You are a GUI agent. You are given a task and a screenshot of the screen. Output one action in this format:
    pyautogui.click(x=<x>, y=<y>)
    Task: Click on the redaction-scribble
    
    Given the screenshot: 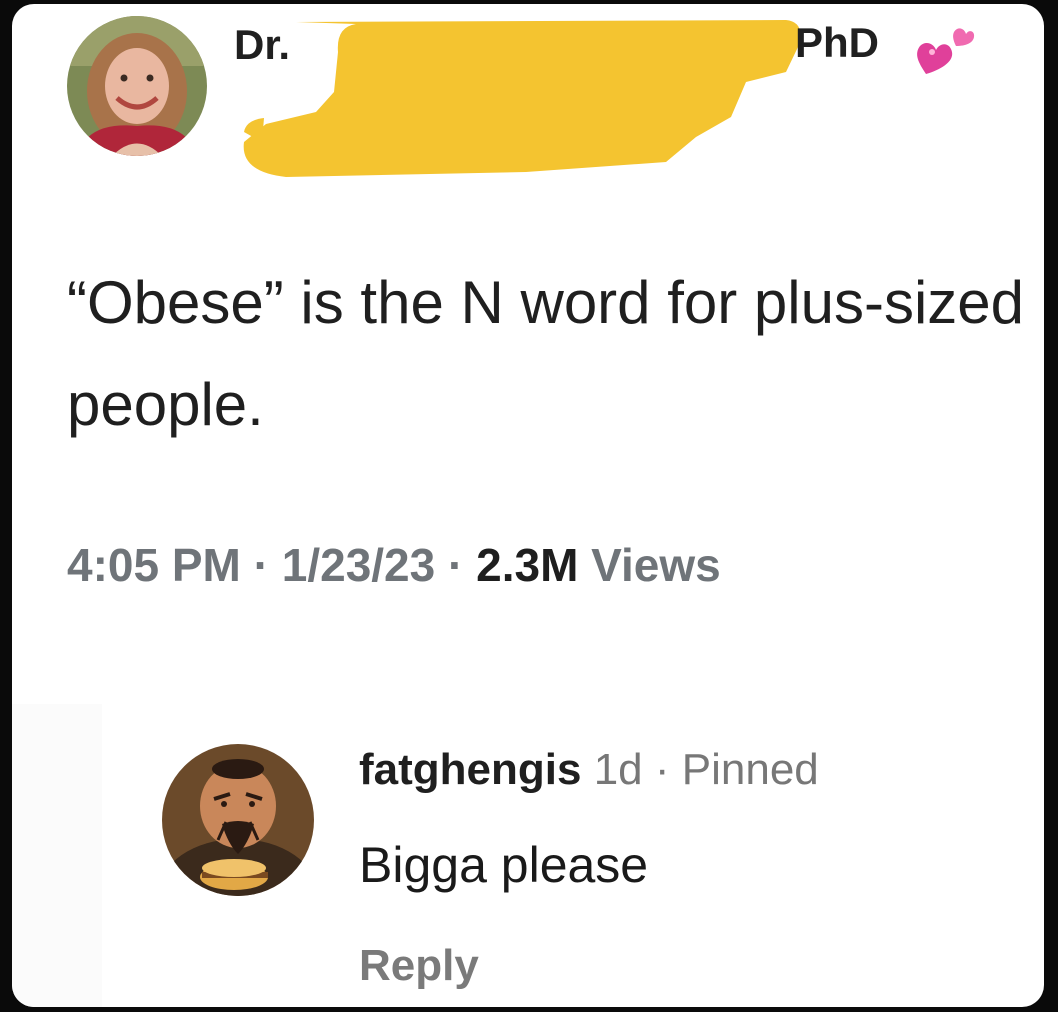 What is the action you would take?
    pyautogui.click(x=522, y=98)
    